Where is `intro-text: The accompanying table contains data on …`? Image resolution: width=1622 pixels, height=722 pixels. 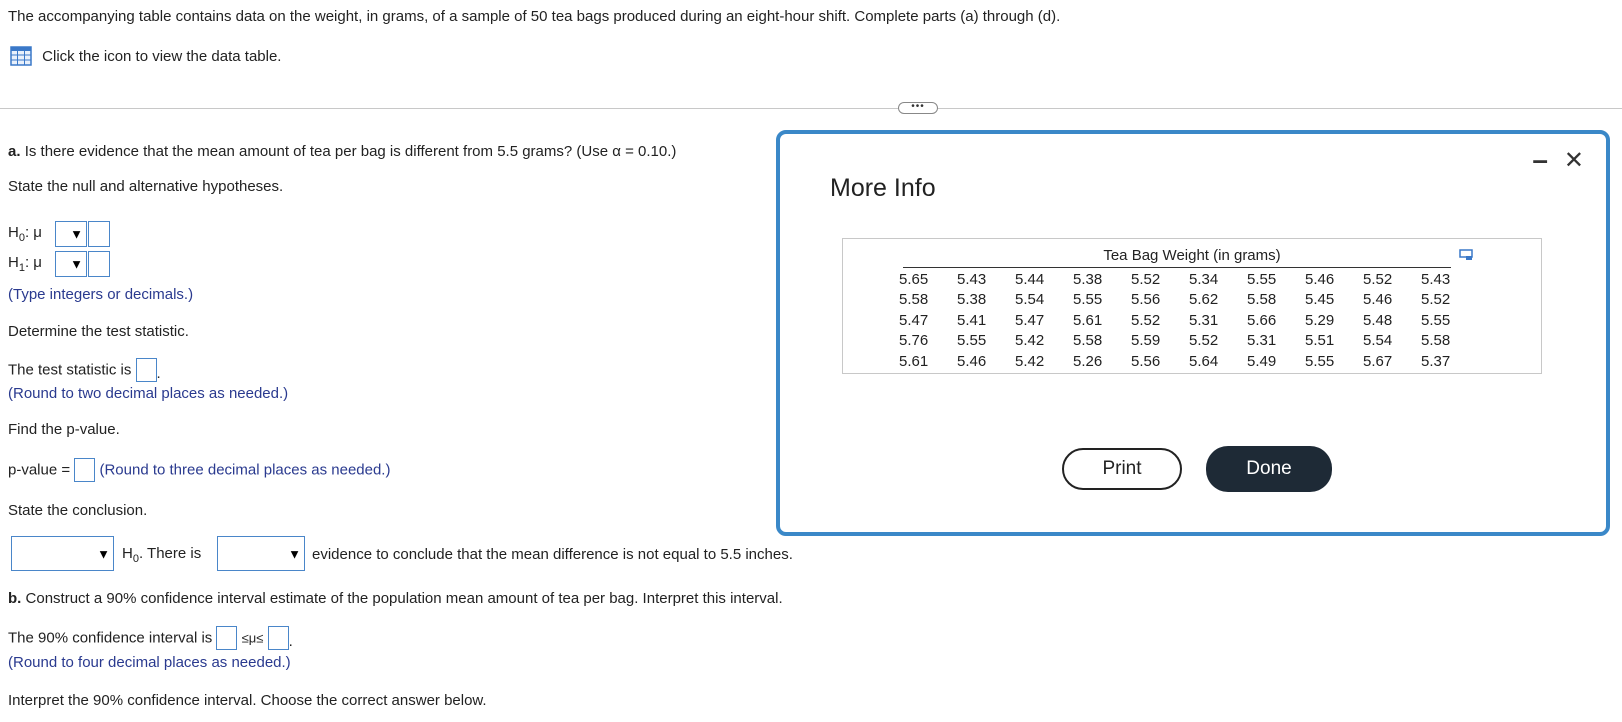
intro-text: The accompanying table contains data on … is located at coordinates (534, 16).